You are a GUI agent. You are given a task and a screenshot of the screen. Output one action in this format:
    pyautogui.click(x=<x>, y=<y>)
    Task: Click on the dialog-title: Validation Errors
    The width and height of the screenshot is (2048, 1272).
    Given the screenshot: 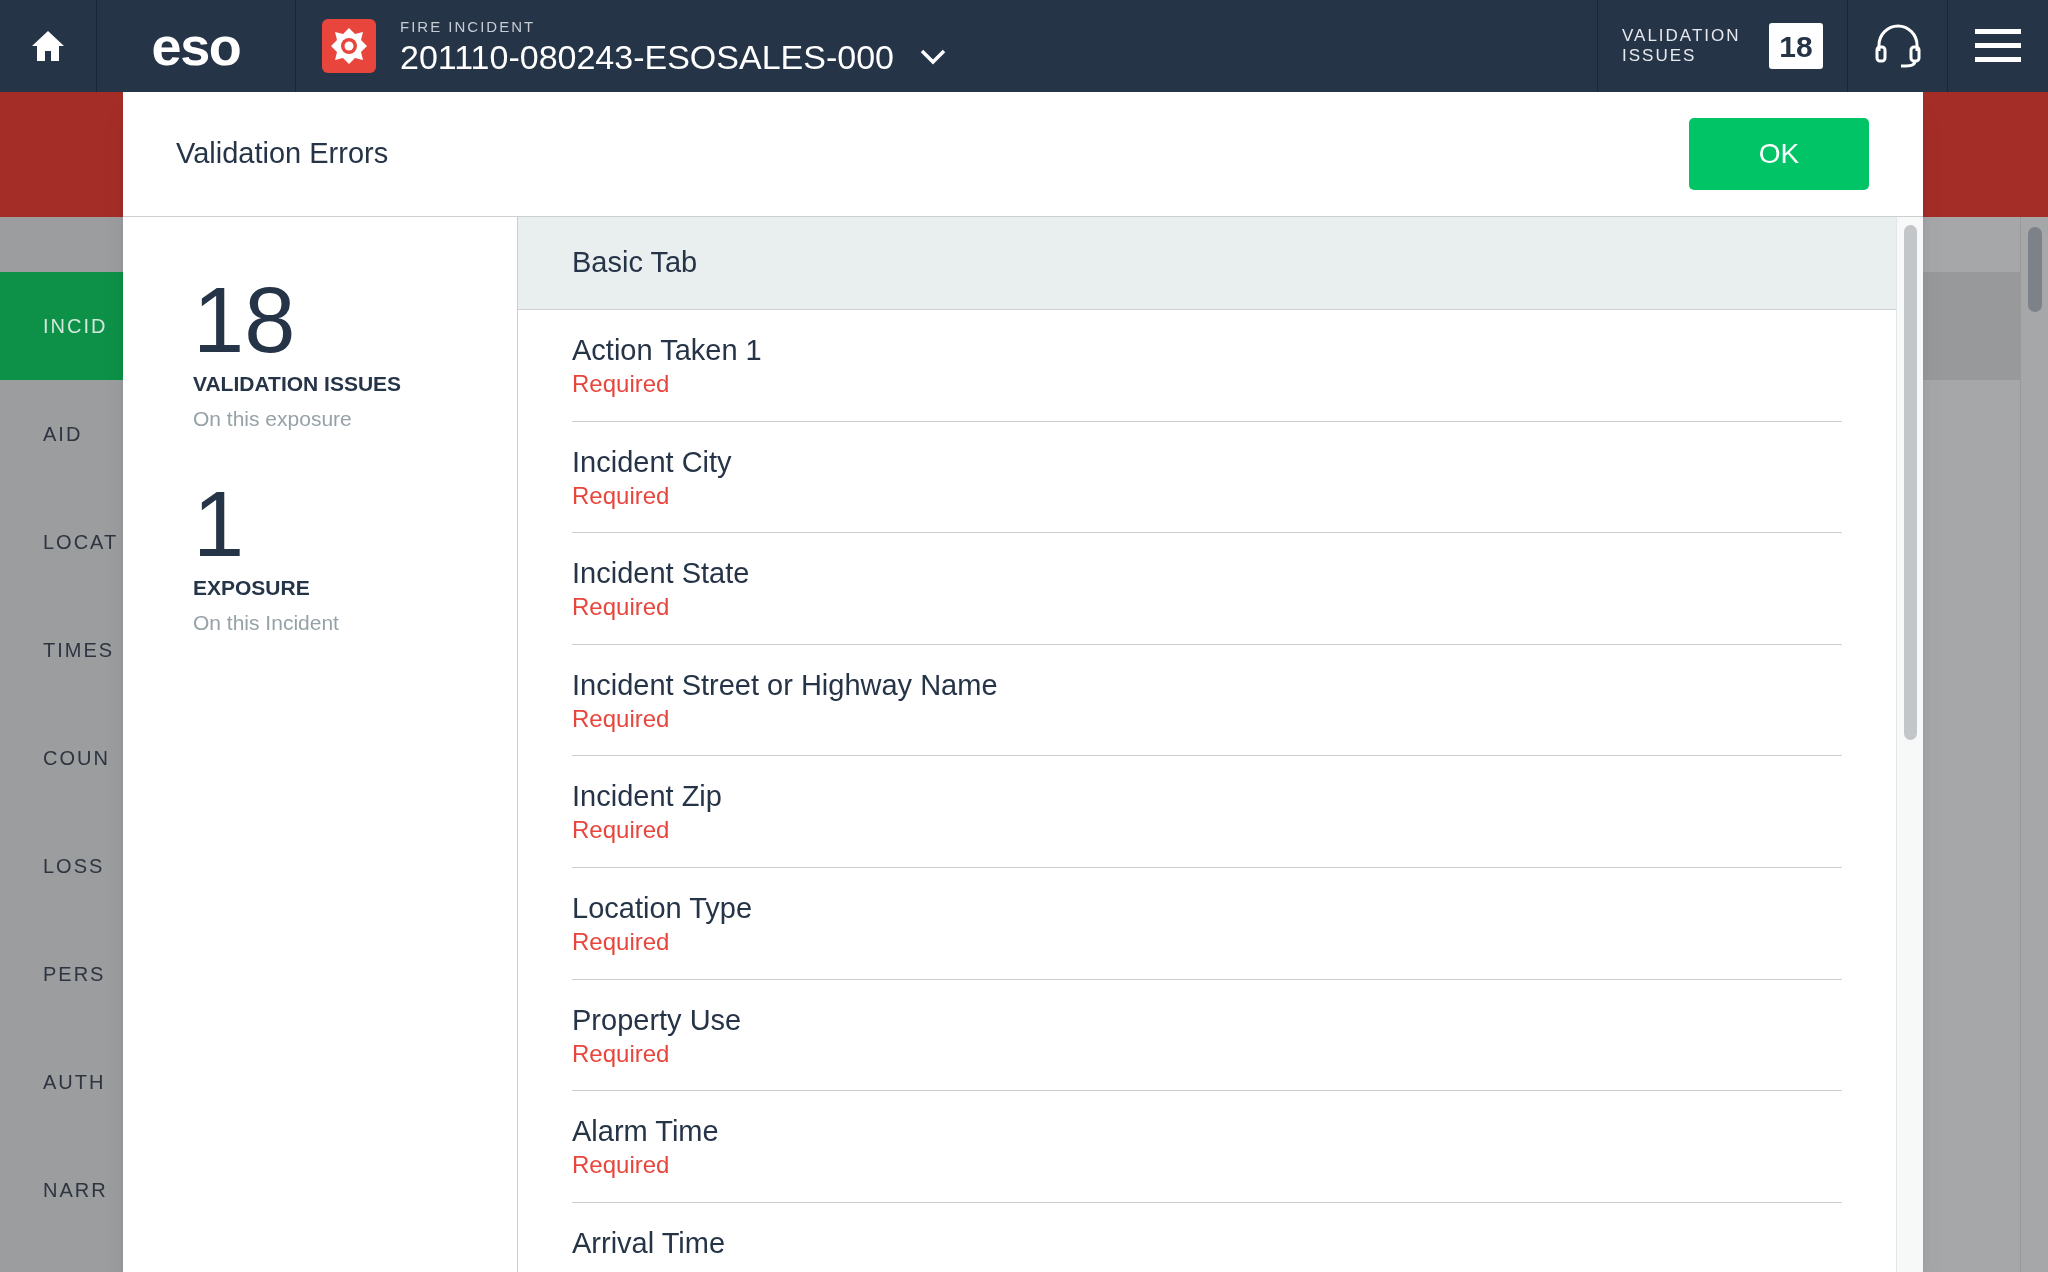 What is the action you would take?
    pyautogui.click(x=282, y=154)
    